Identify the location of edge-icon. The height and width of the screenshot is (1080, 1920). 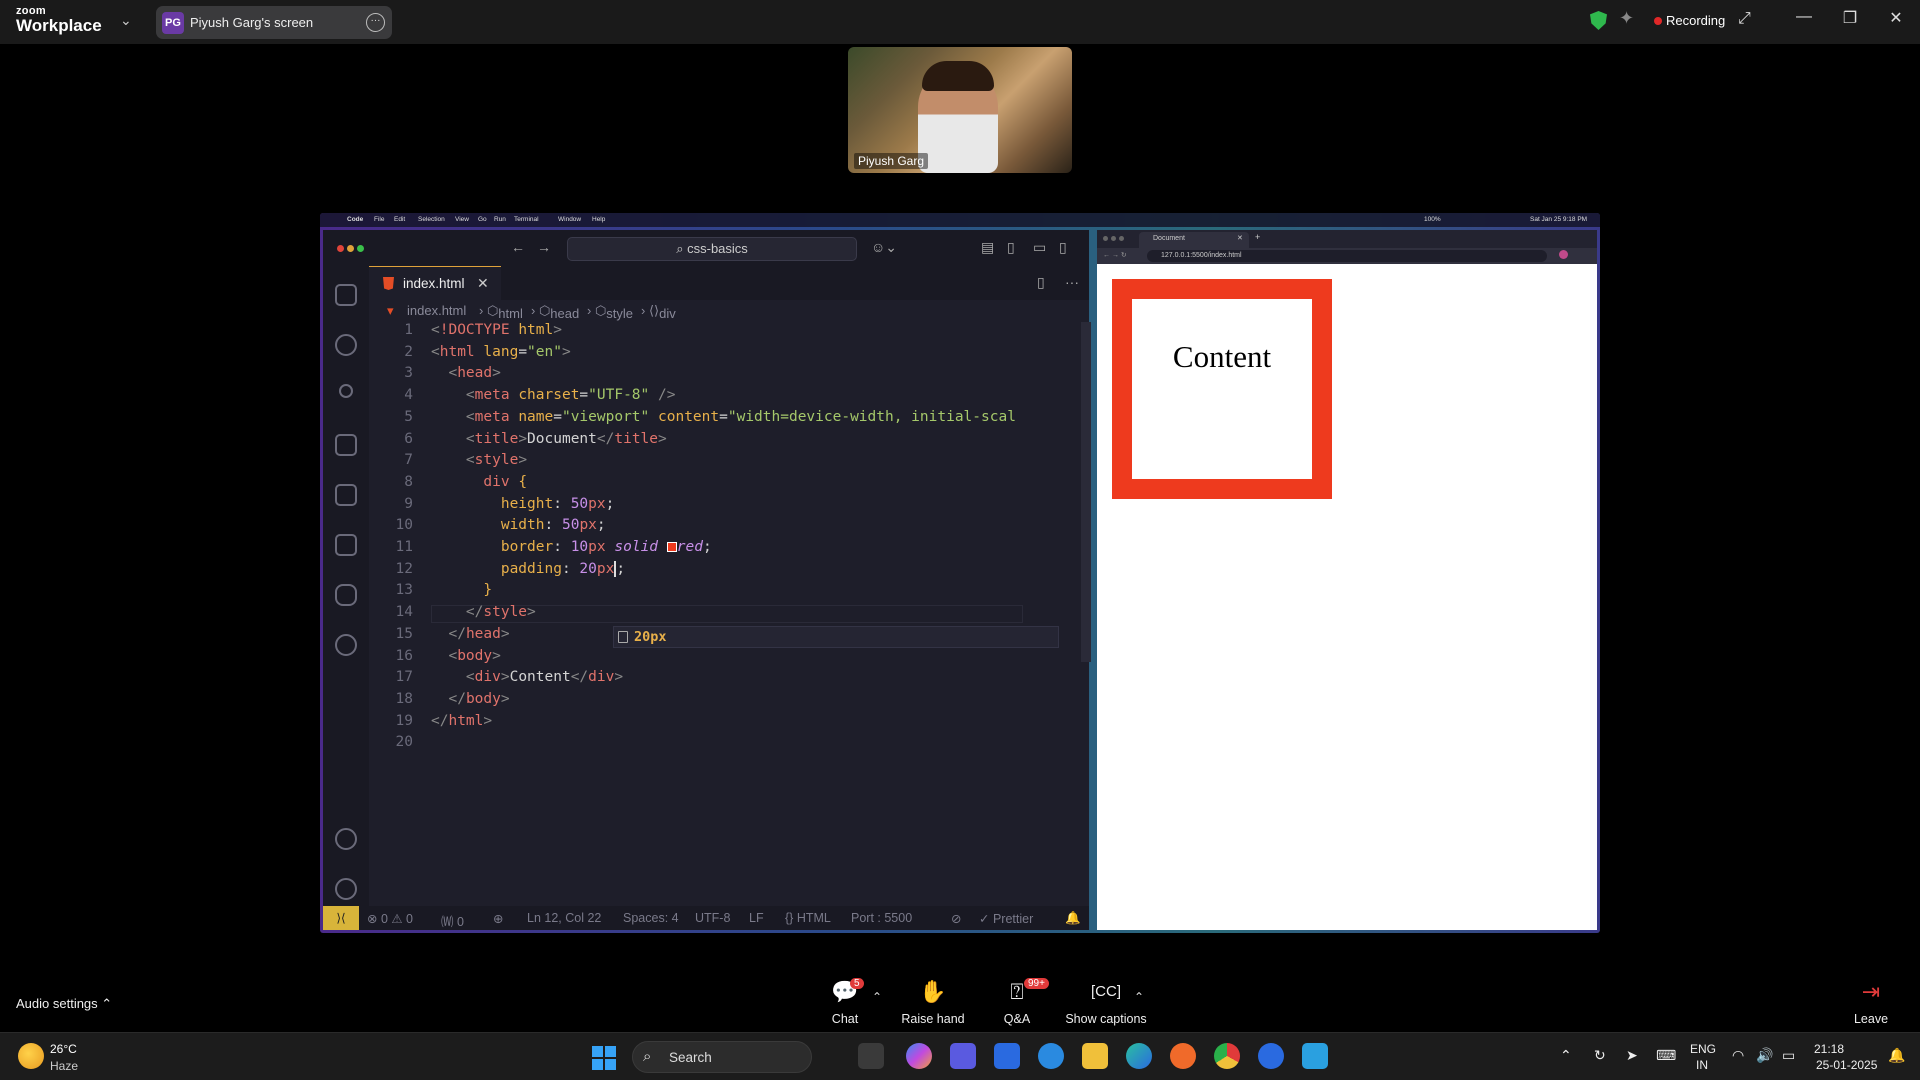
(1139, 1056).